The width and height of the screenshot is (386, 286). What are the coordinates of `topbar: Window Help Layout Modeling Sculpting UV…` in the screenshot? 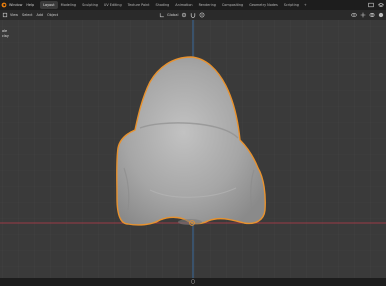 It's located at (193, 5).